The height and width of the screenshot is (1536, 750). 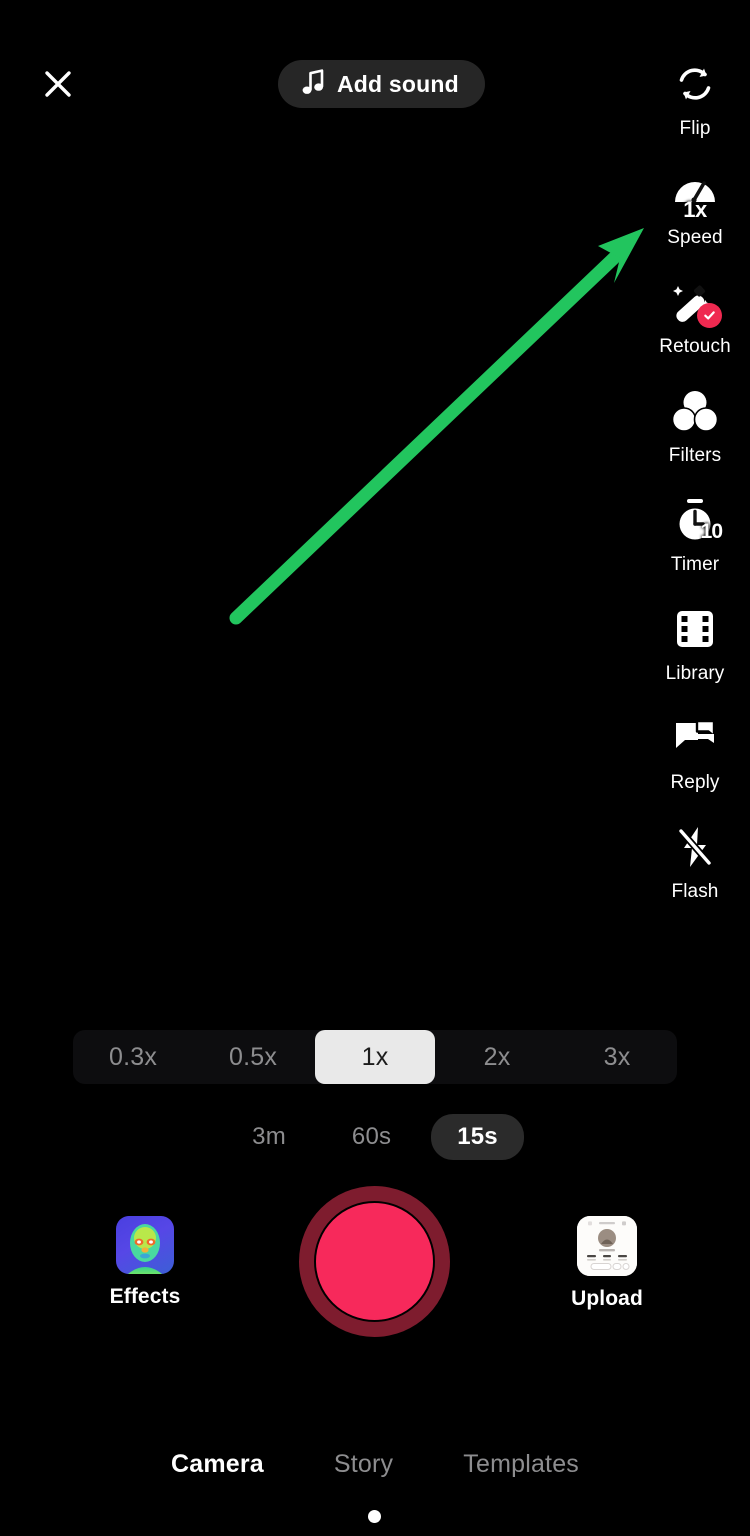 What do you see at coordinates (269, 1137) in the screenshot?
I see `duration-option-3m: 3m` at bounding box center [269, 1137].